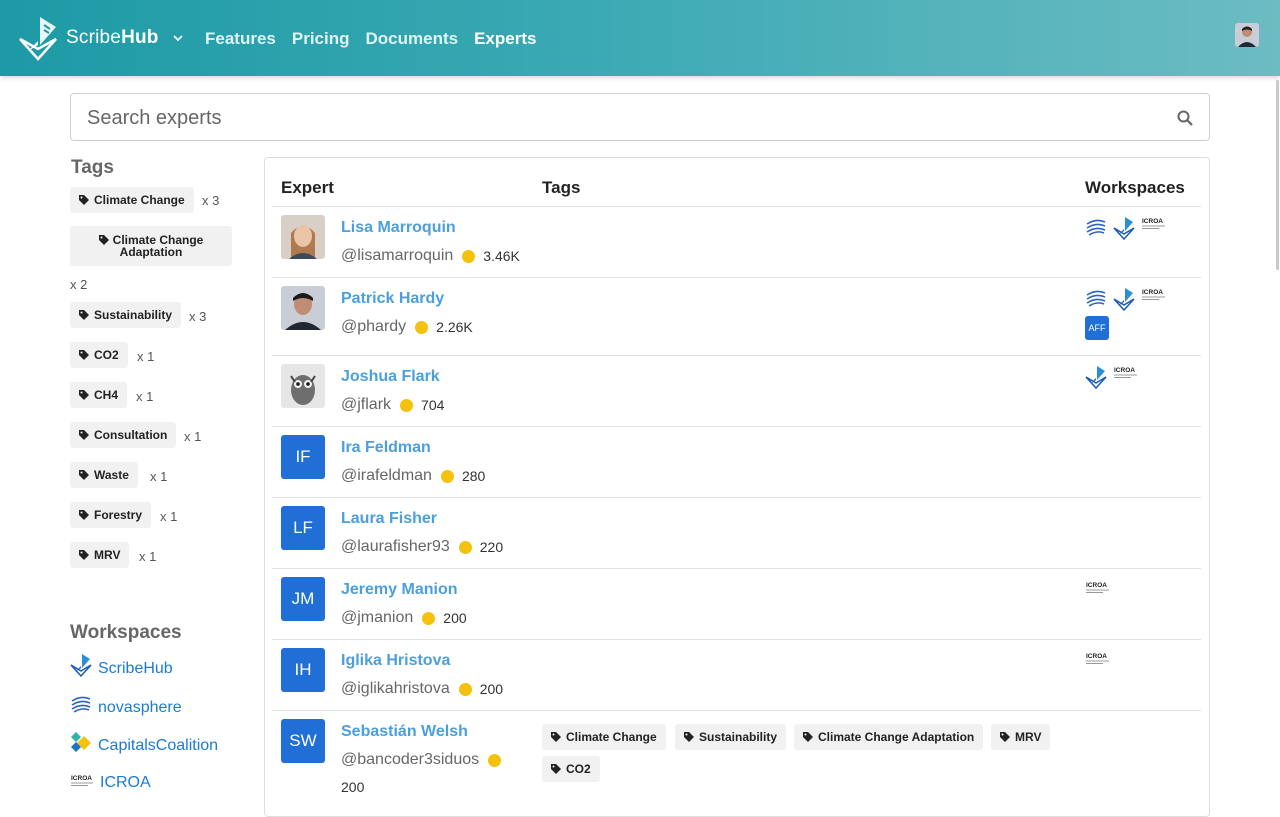 The image size is (1280, 817). Describe the element at coordinates (404, 732) in the screenshot. I see `expert-name-link: Sebastián Welsh` at that location.